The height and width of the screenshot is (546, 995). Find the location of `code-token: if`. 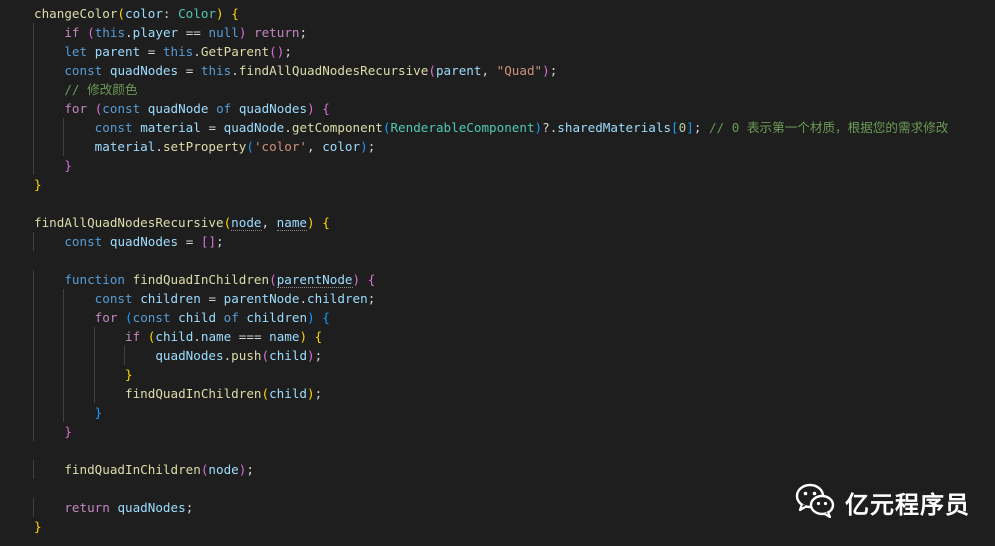

code-token: if is located at coordinates (72, 32).